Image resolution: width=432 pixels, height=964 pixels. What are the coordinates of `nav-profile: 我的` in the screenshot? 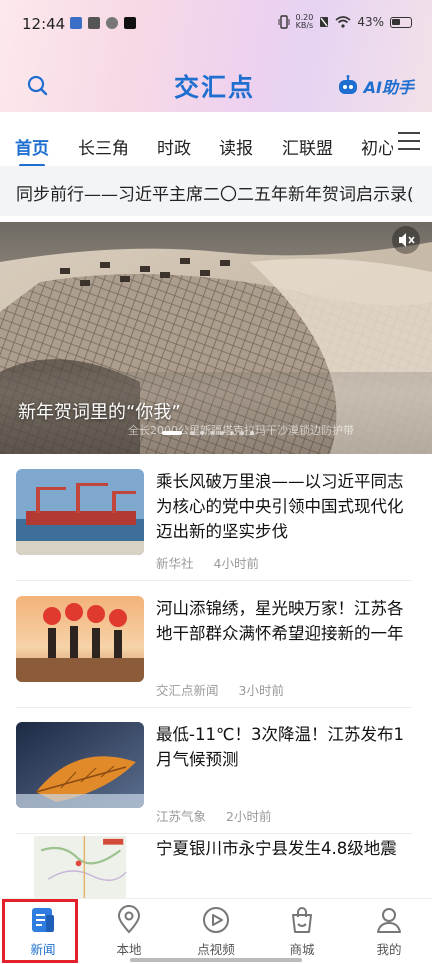 It's located at (389, 931).